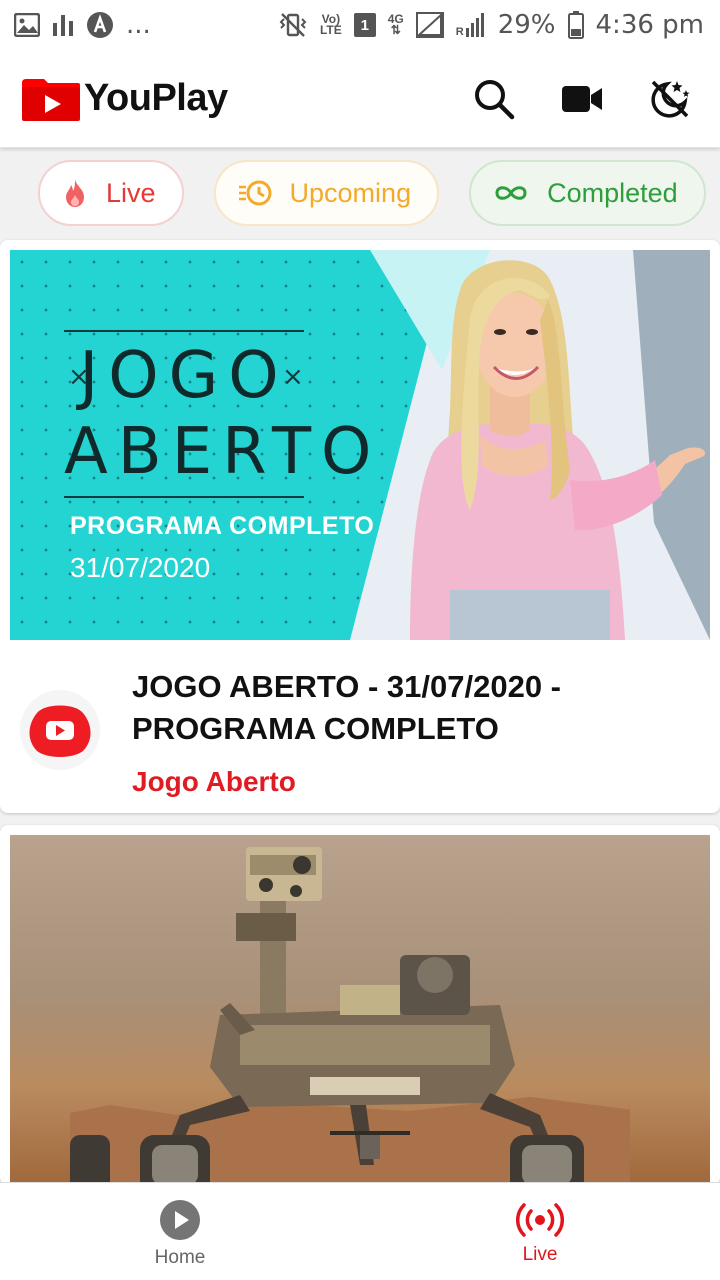 The image size is (720, 1280). I want to click on channel-name: Jogo Aberto, so click(214, 782).